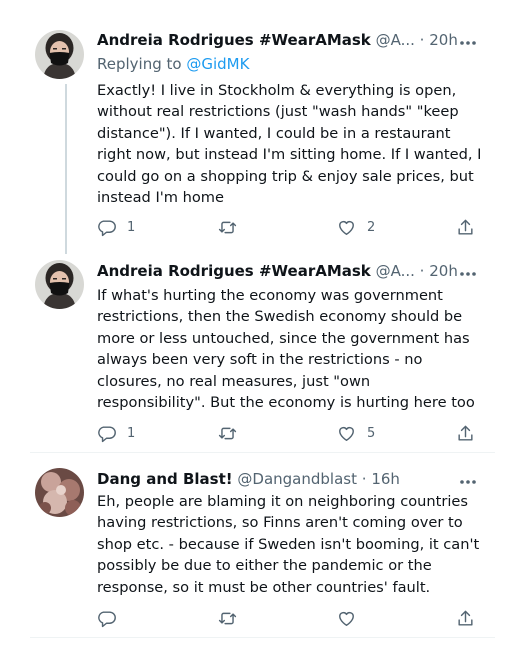  I want to click on user-handle: @Dangandblast, so click(297, 479).